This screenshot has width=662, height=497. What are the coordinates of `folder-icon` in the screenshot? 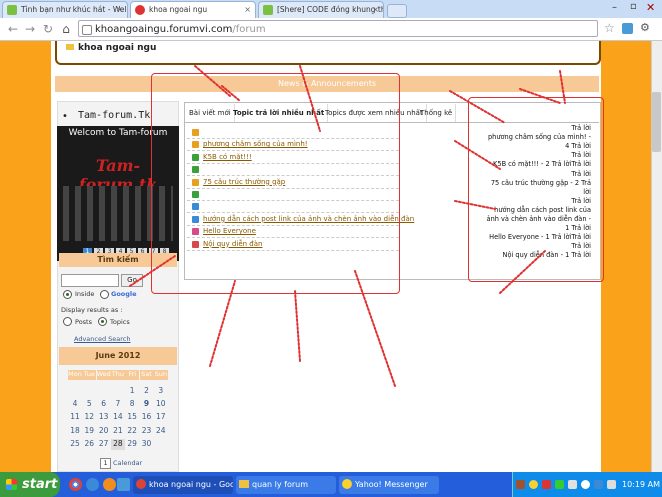 It's located at (244, 484).